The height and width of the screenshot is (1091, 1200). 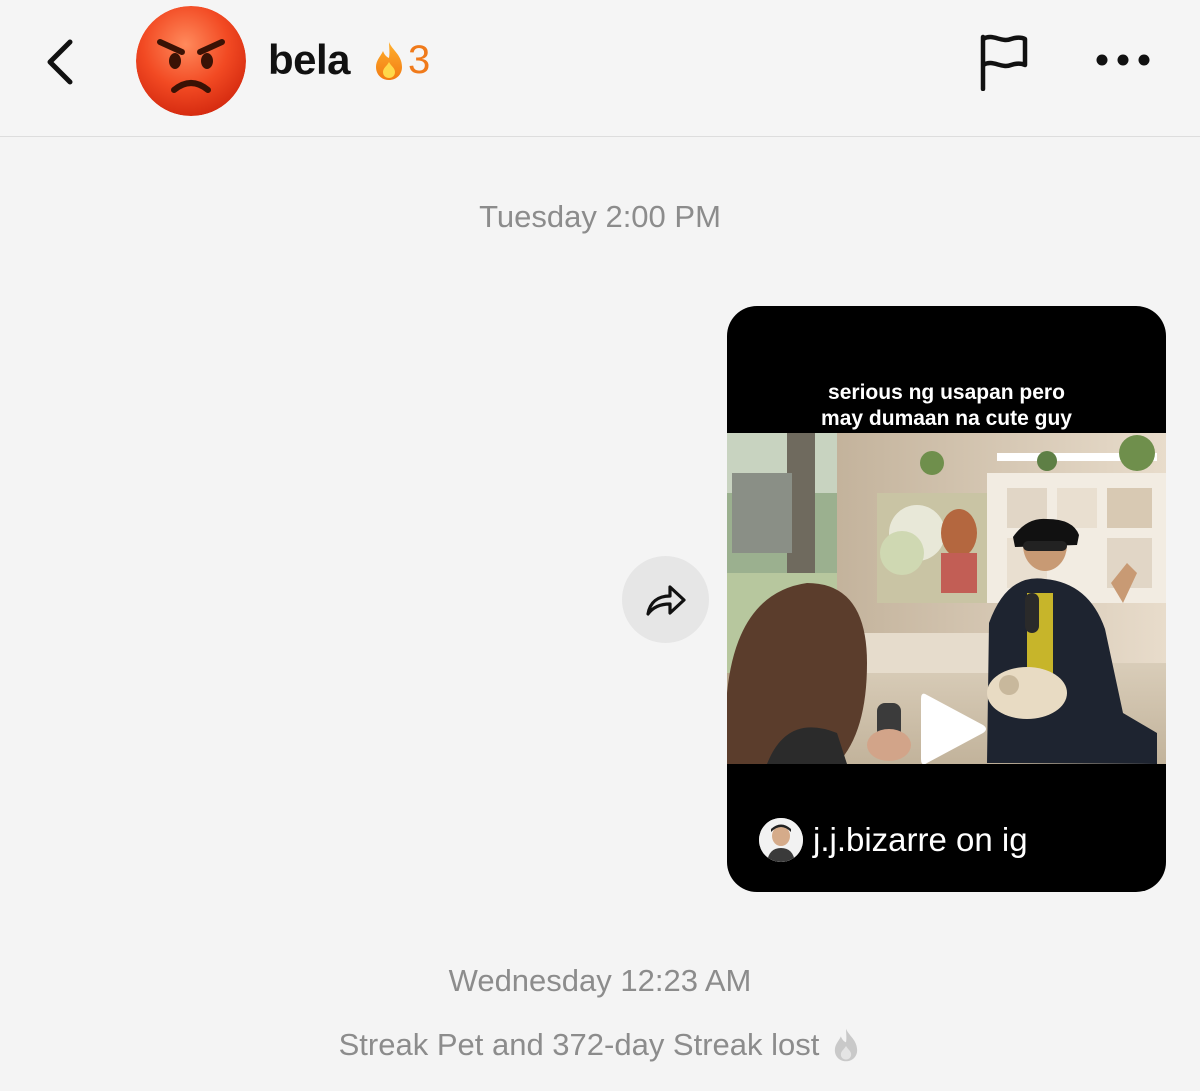 What do you see at coordinates (846, 1045) in the screenshot?
I see `grey-fire-icon` at bounding box center [846, 1045].